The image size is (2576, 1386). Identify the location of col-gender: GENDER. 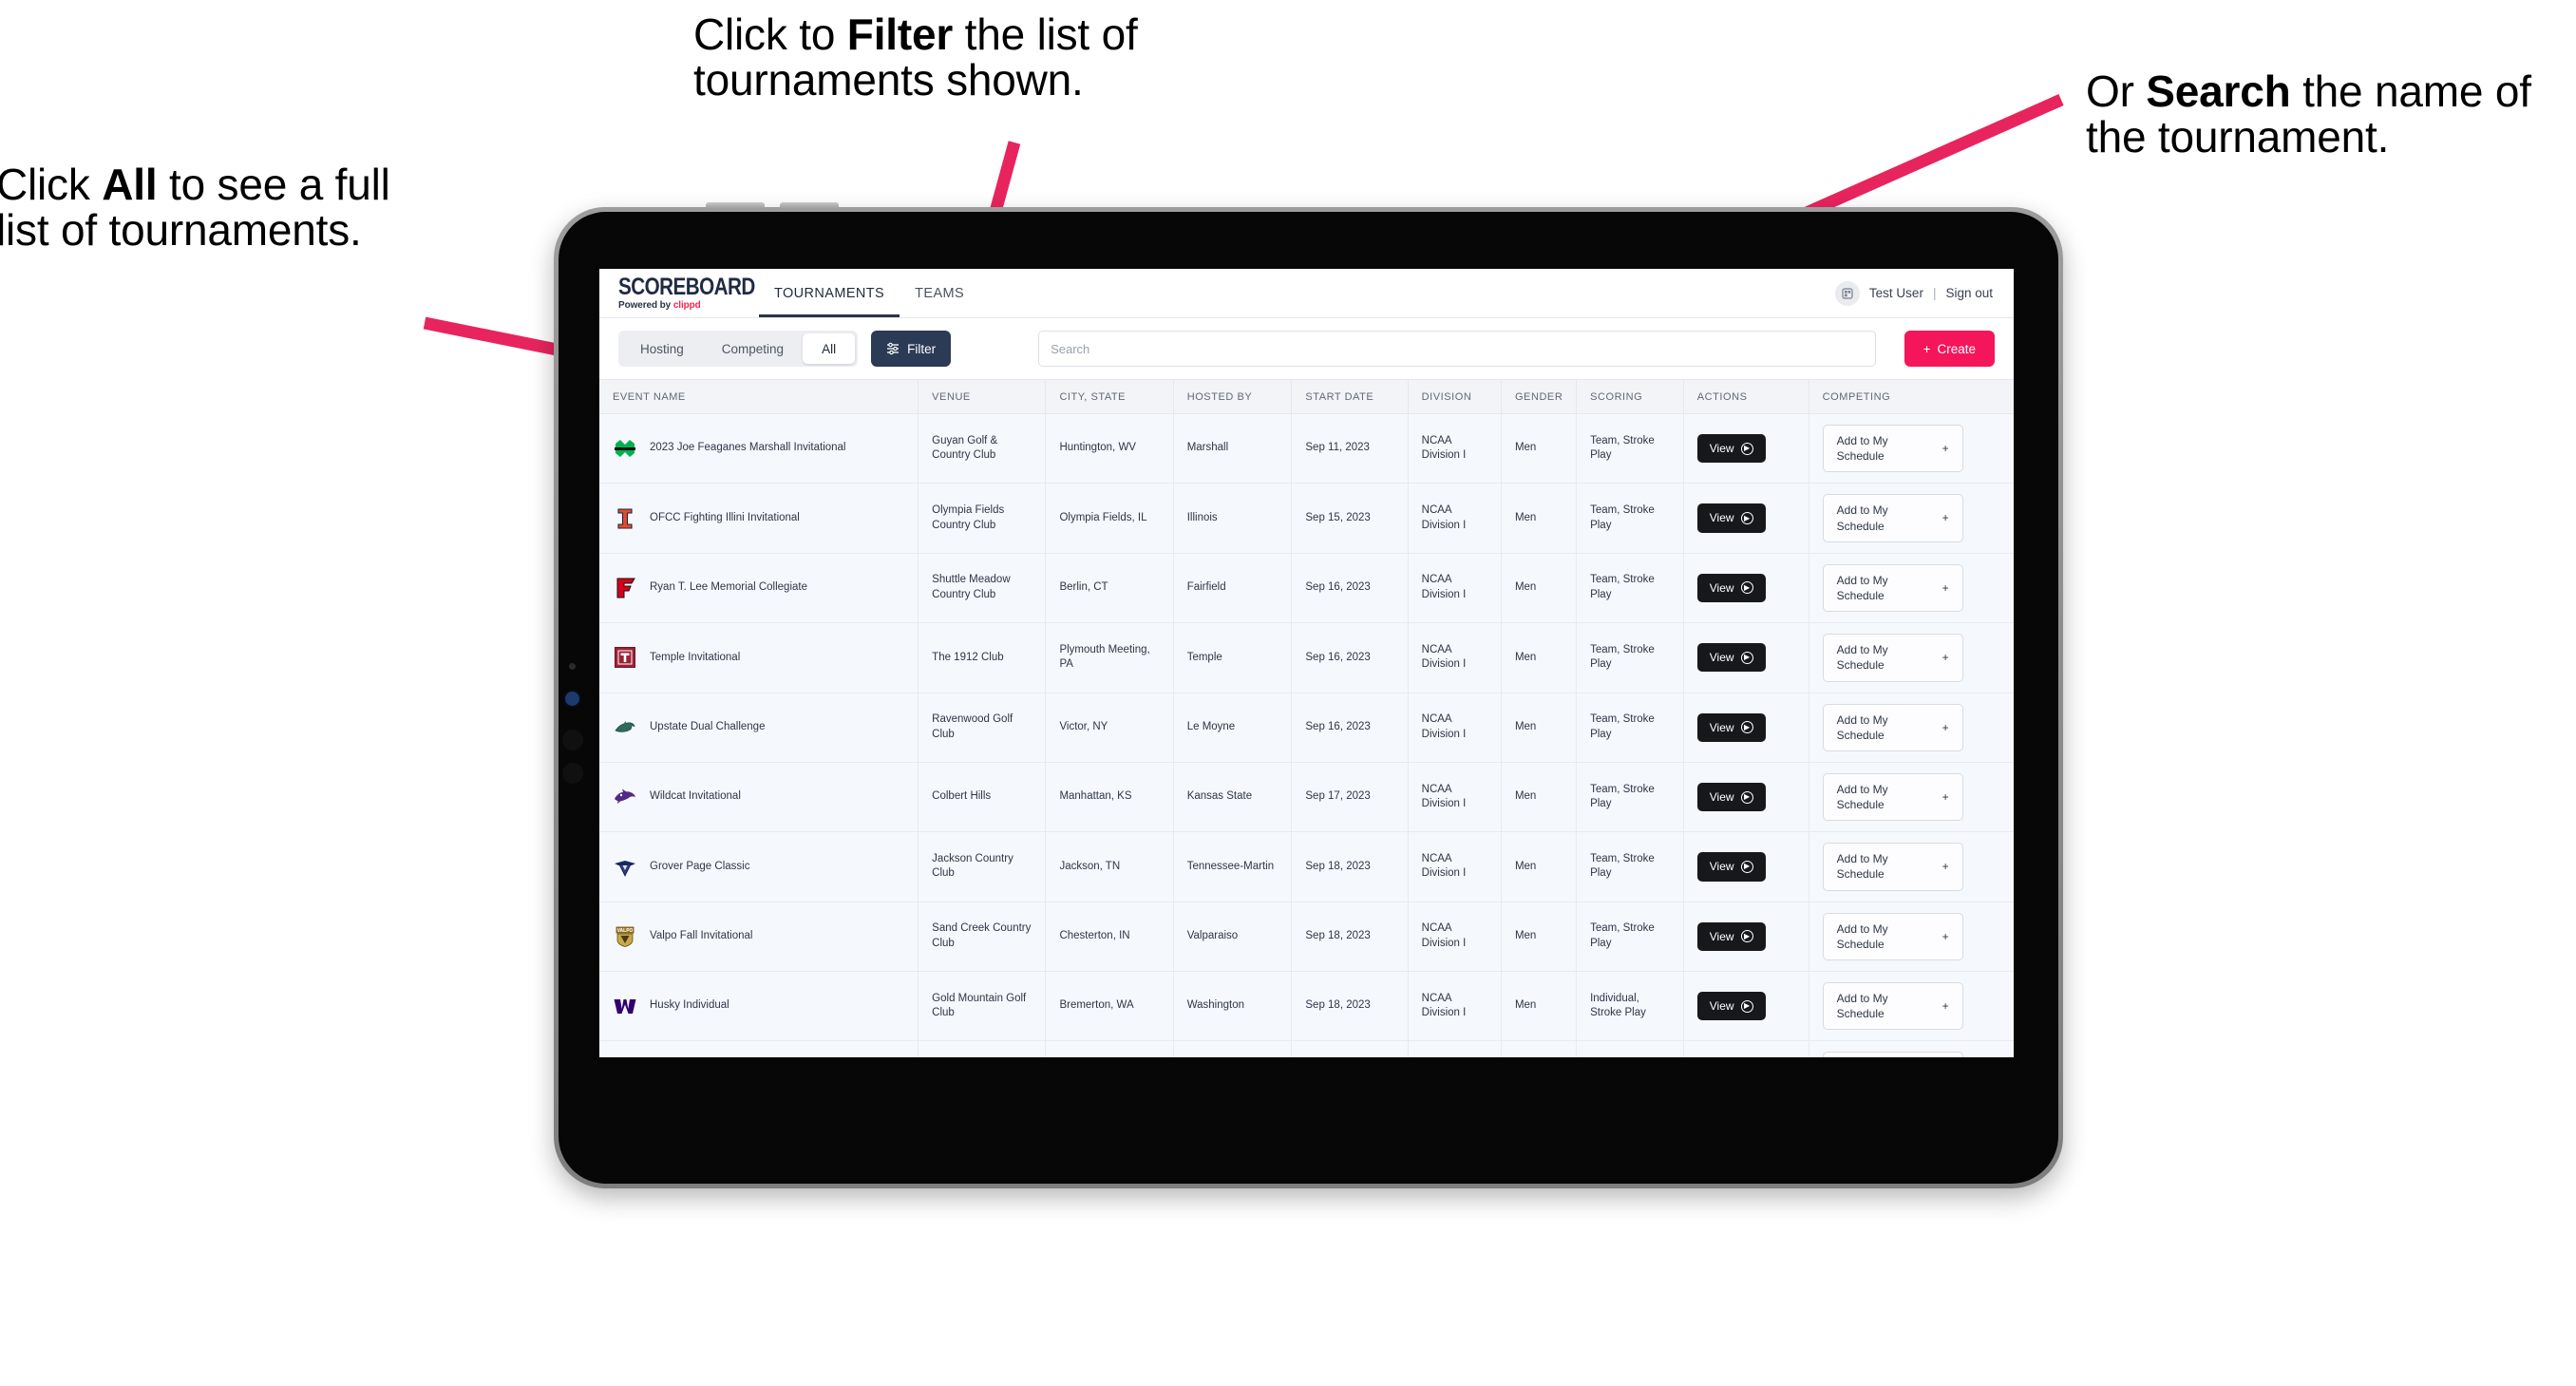
(1539, 396).